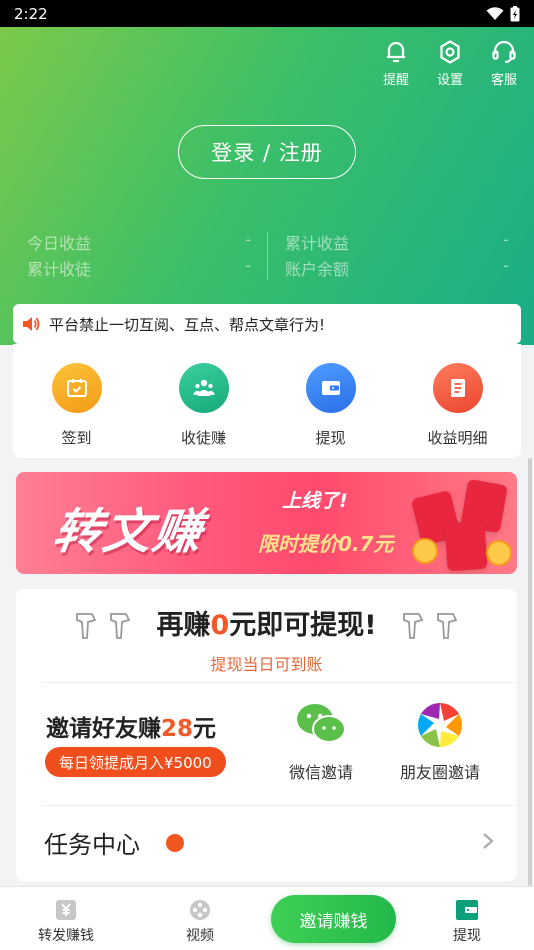 Image resolution: width=534 pixels, height=950 pixels. I want to click on earnings-stats: 今日收益 - 累计收益 - 累计收徒 - 账户余额 -, so click(268, 256).